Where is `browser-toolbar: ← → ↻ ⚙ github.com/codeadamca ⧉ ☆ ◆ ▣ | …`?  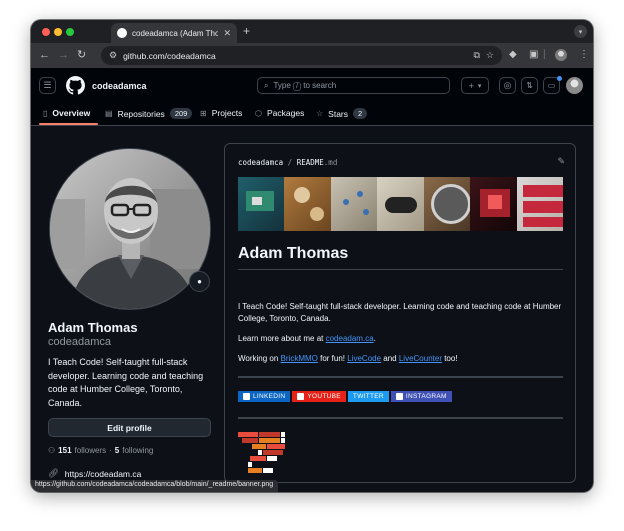
browser-toolbar: ← → ↻ ⚙ github.com/codeadamca ⧉ ☆ ◆ ▣ | … is located at coordinates (312, 55).